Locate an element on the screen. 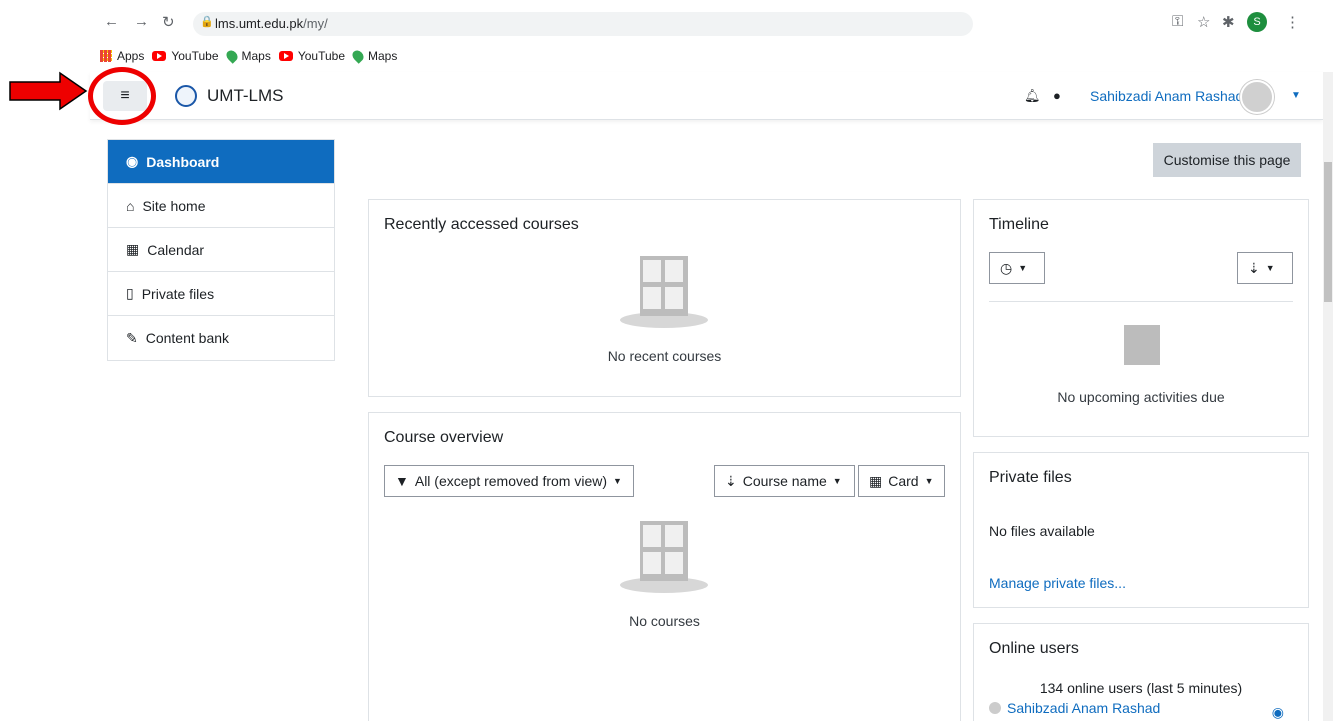 The height and width of the screenshot is (721, 1333). empty-message: No files available is located at coordinates (1042, 531).